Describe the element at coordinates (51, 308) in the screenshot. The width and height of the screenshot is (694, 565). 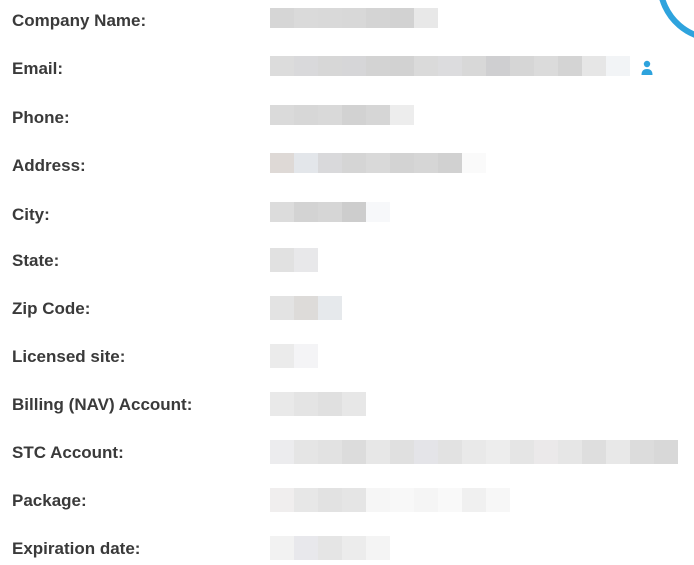
I see `field-label: Zip Code:` at that location.